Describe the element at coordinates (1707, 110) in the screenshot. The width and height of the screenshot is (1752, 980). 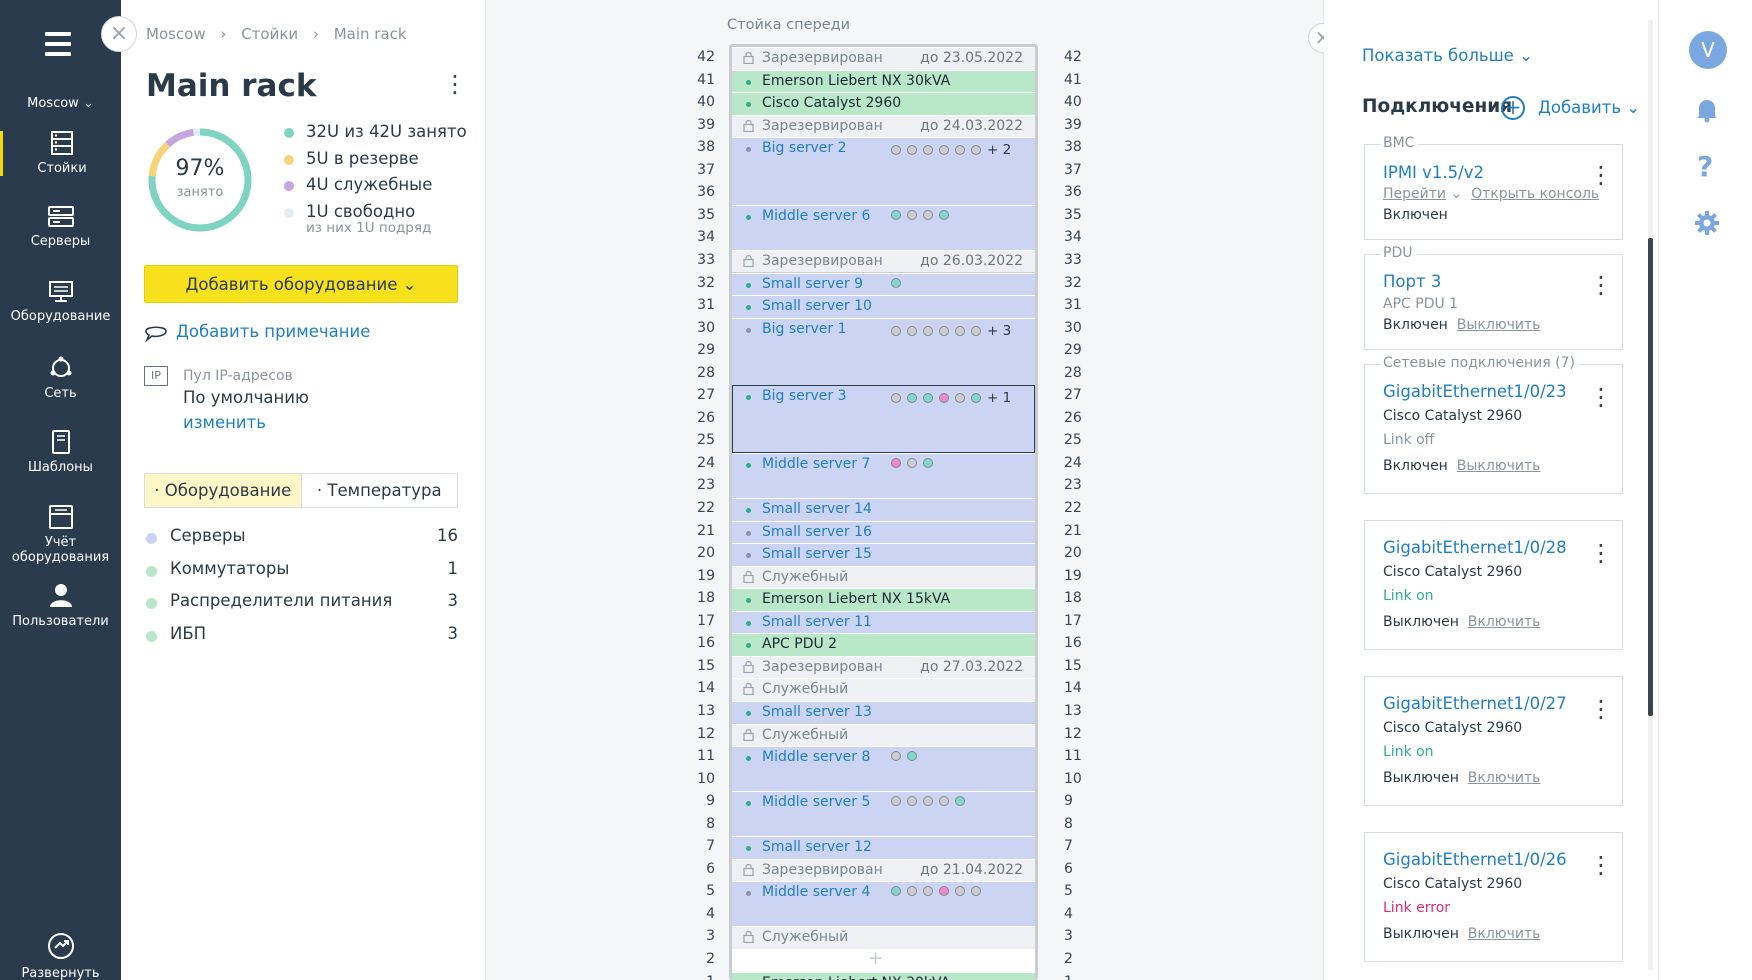
I see `bell-icon` at that location.